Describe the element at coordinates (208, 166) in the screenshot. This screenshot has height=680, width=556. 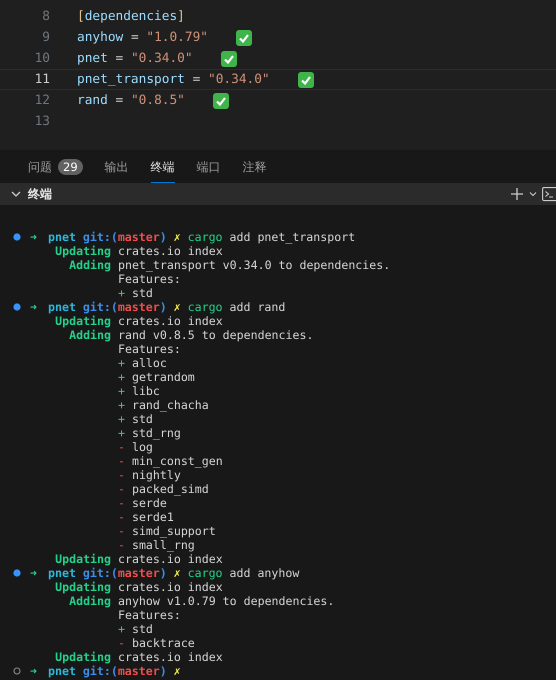
I see `panel-tab: 端口` at that location.